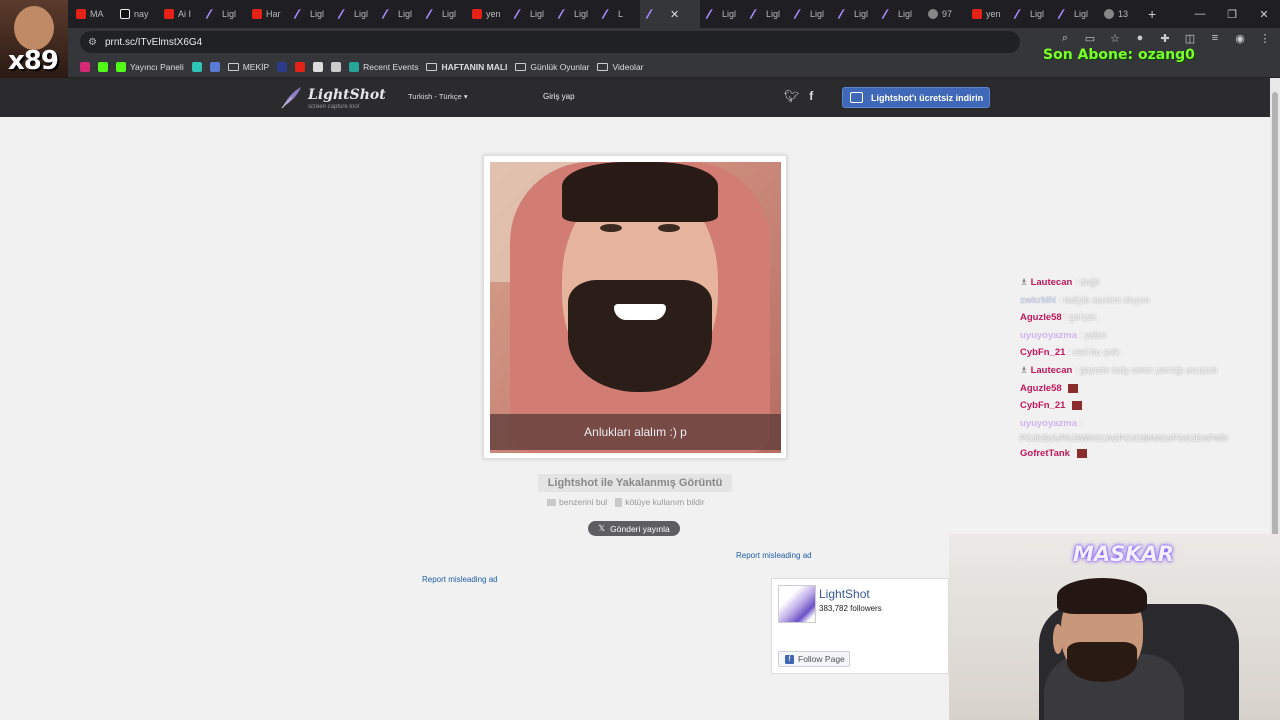 This screenshot has height=720, width=1280. Describe the element at coordinates (1115, 38) in the screenshot. I see `bookmark-star-icon: ☆` at that location.